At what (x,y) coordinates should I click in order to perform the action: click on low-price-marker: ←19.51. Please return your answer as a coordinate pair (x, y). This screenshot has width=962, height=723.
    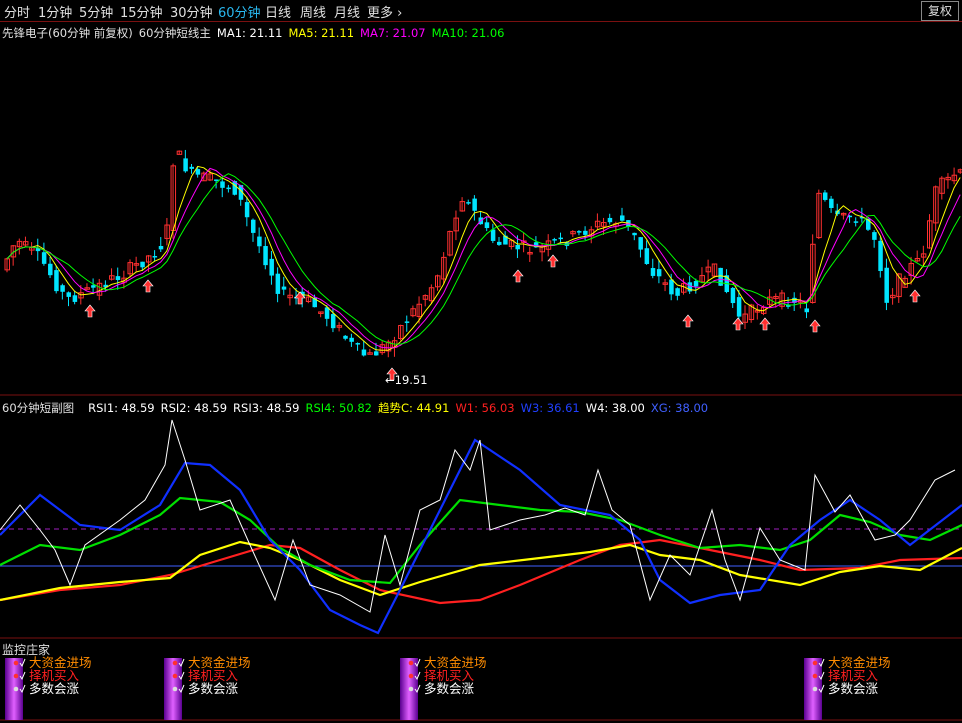
    Looking at the image, I should click on (406, 380).